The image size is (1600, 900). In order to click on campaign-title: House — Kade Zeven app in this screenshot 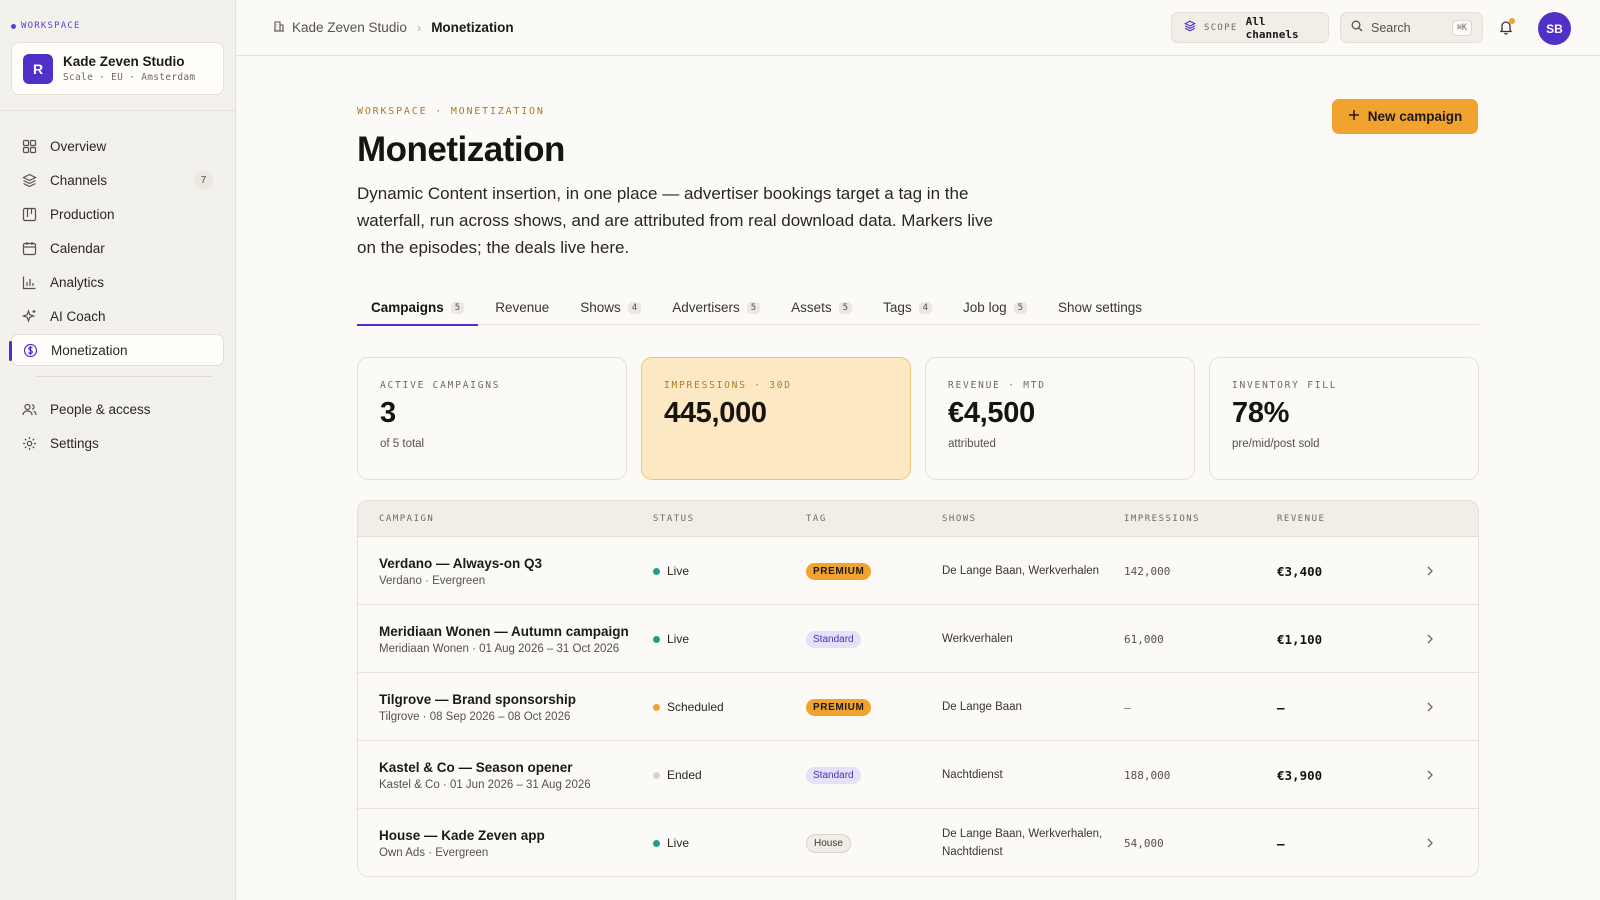, I will do `click(462, 835)`.